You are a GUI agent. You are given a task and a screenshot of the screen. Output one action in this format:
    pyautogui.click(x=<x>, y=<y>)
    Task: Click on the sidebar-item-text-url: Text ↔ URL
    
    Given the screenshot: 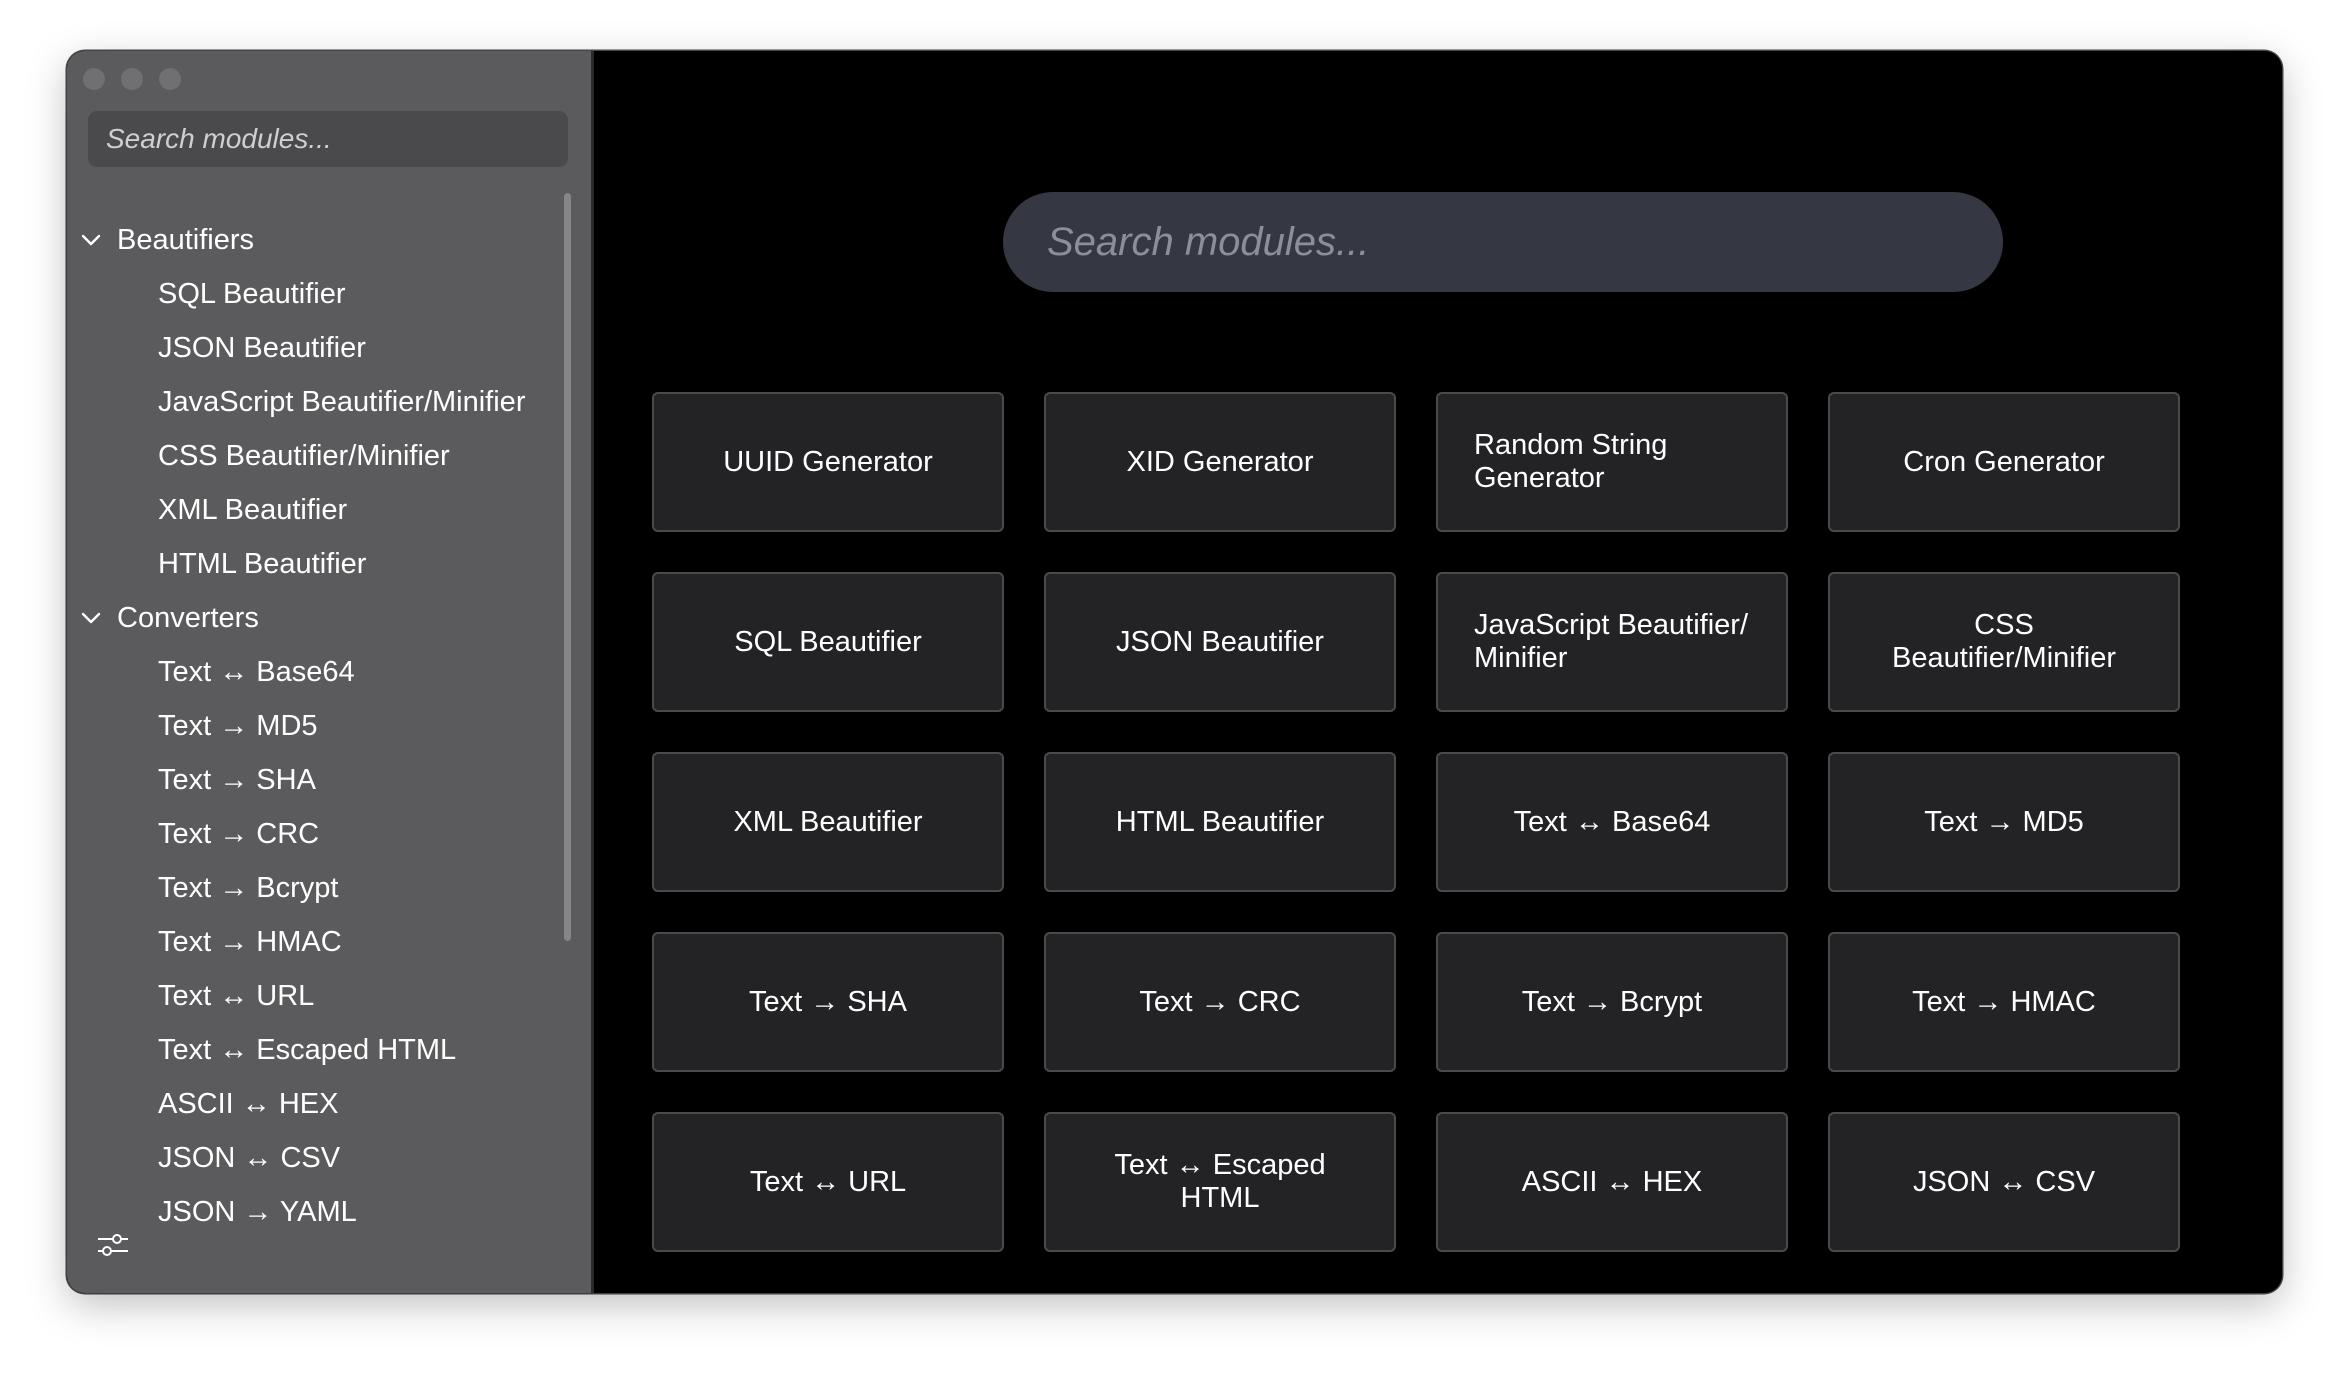 What is the action you would take?
    pyautogui.click(x=327, y=996)
    